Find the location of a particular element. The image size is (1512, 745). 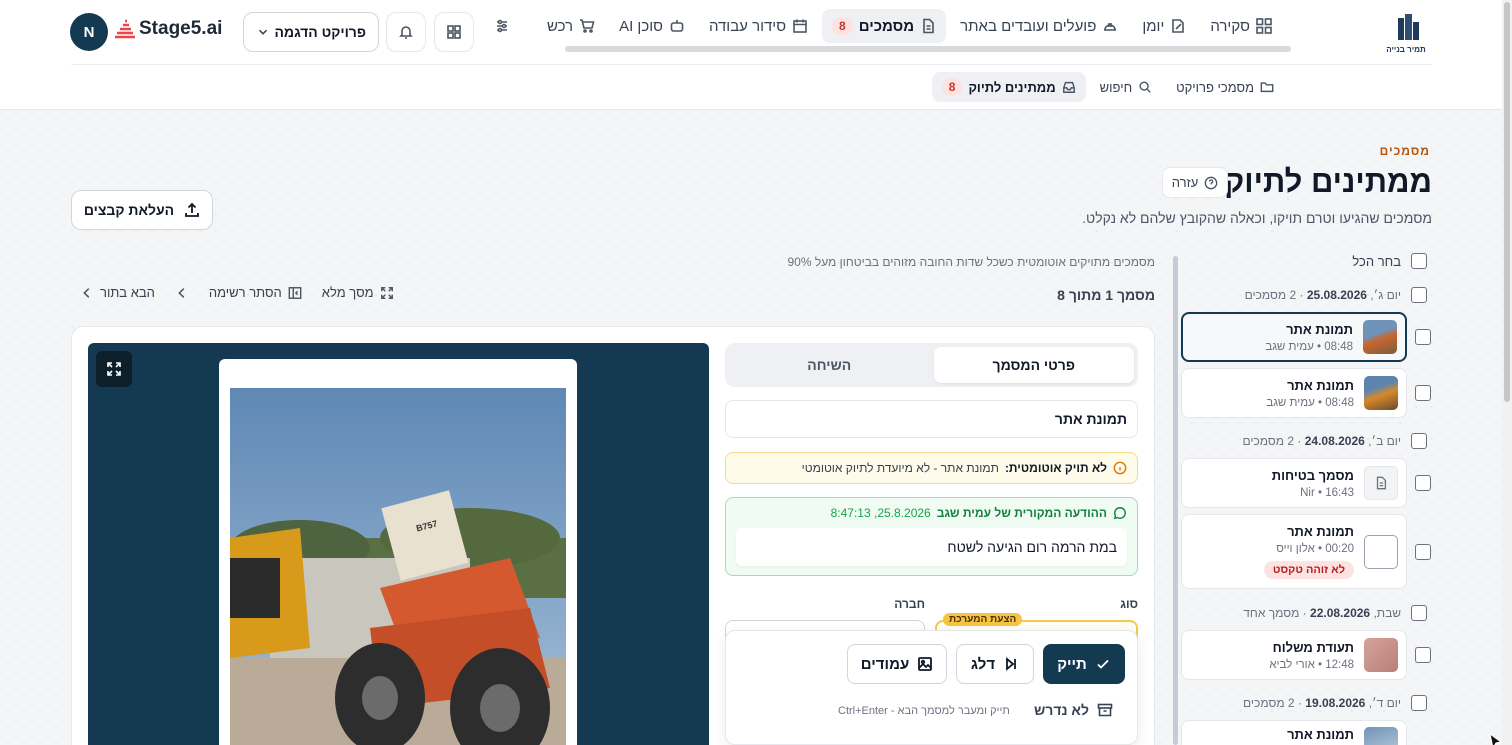

document-icon is located at coordinates (928, 26).